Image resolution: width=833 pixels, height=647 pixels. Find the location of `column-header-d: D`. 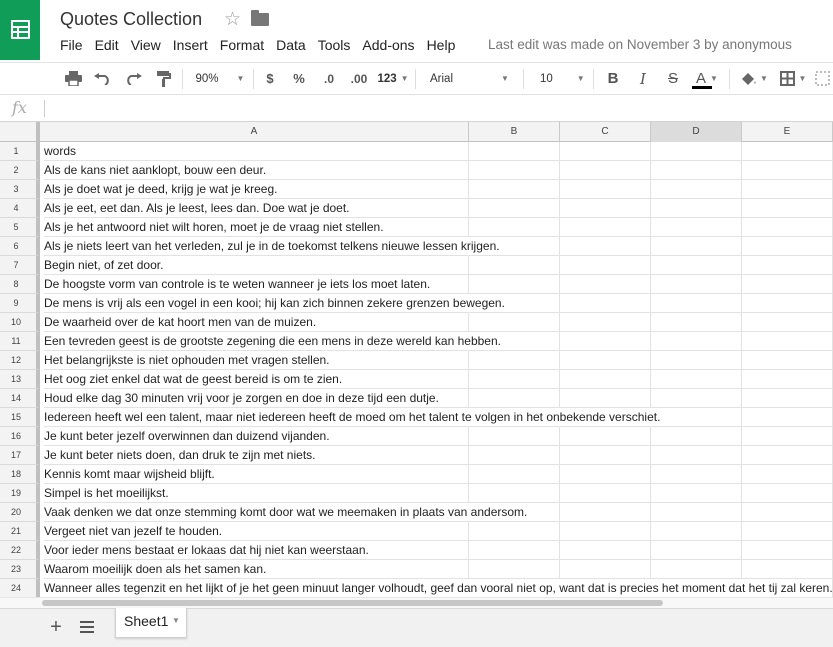

column-header-d: D is located at coordinates (696, 132).